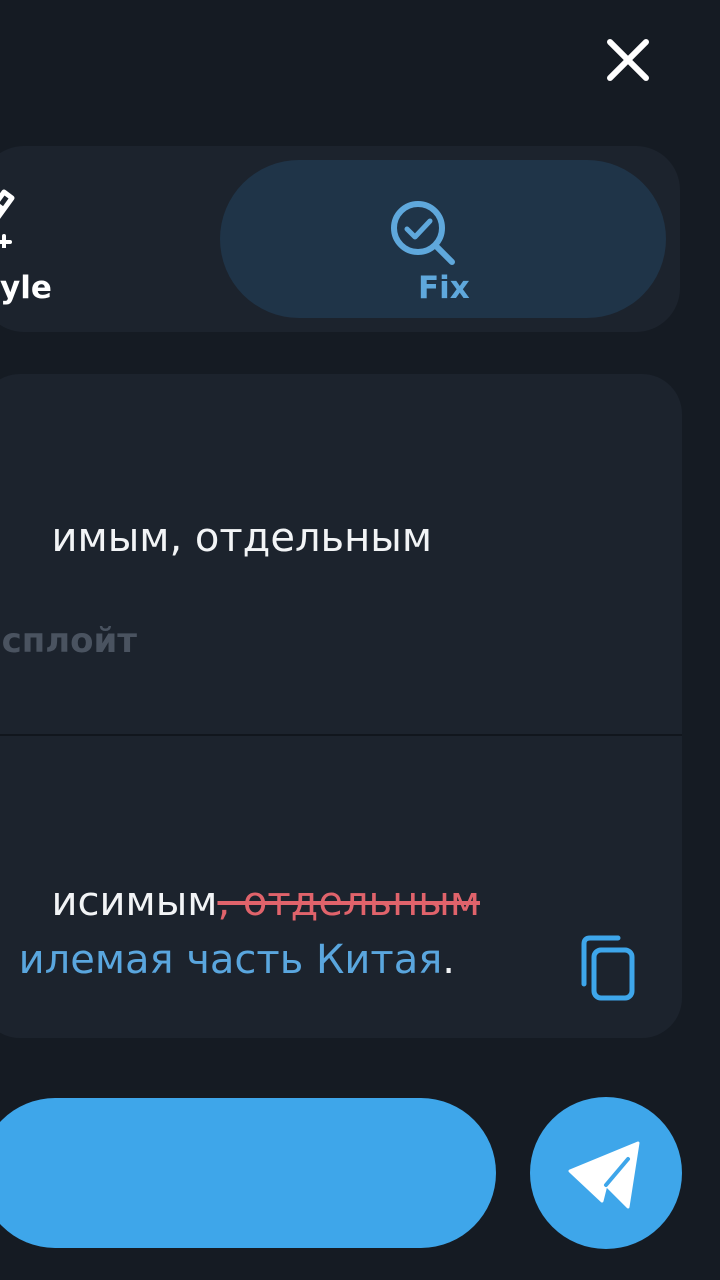  I want to click on send-button, so click(606, 1173).